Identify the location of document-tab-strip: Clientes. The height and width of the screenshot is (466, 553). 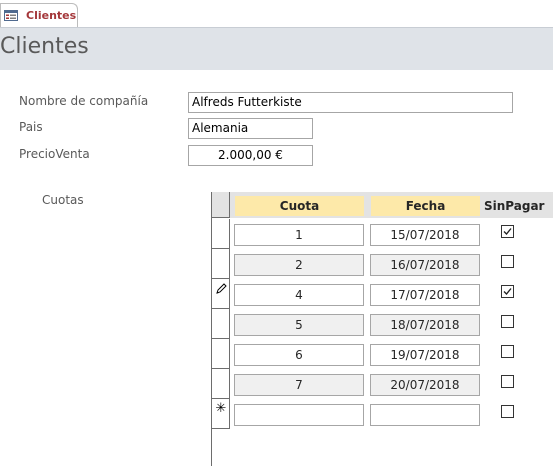
(276, 14).